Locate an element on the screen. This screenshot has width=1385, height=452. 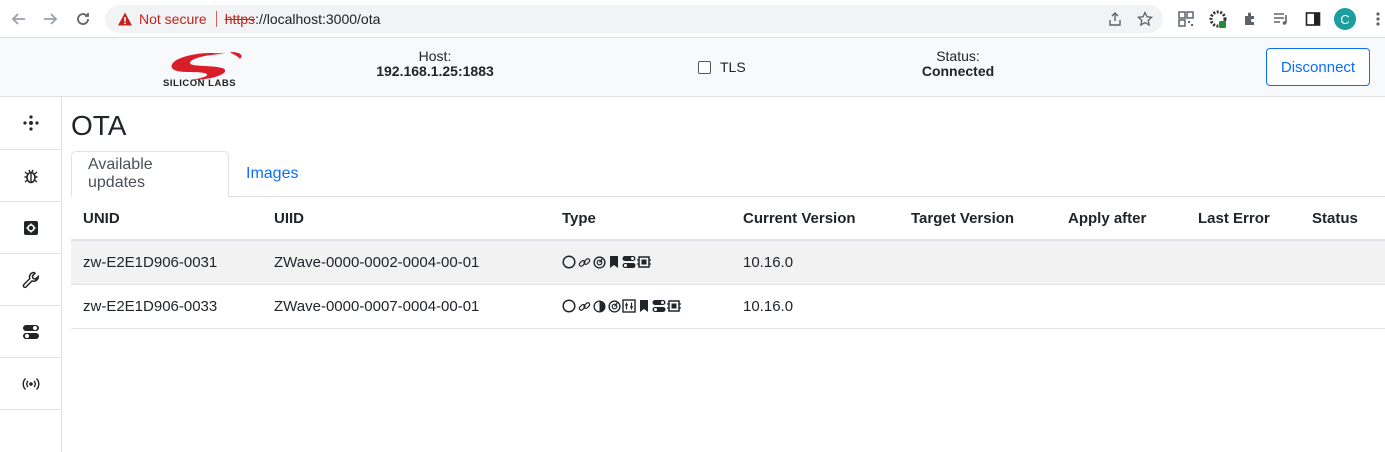
host-info: Host: 192.168.1.25:1883 is located at coordinates (435, 64).